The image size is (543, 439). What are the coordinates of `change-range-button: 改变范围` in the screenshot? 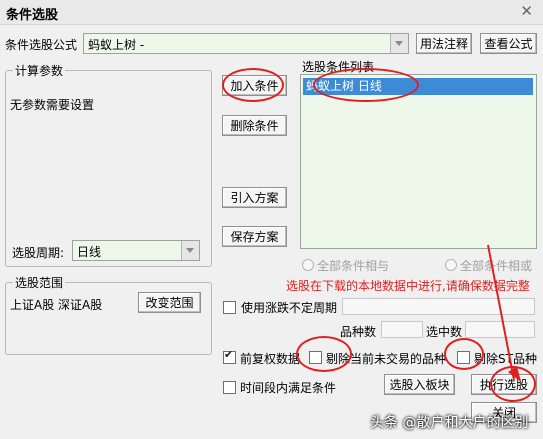 It's located at (169, 302).